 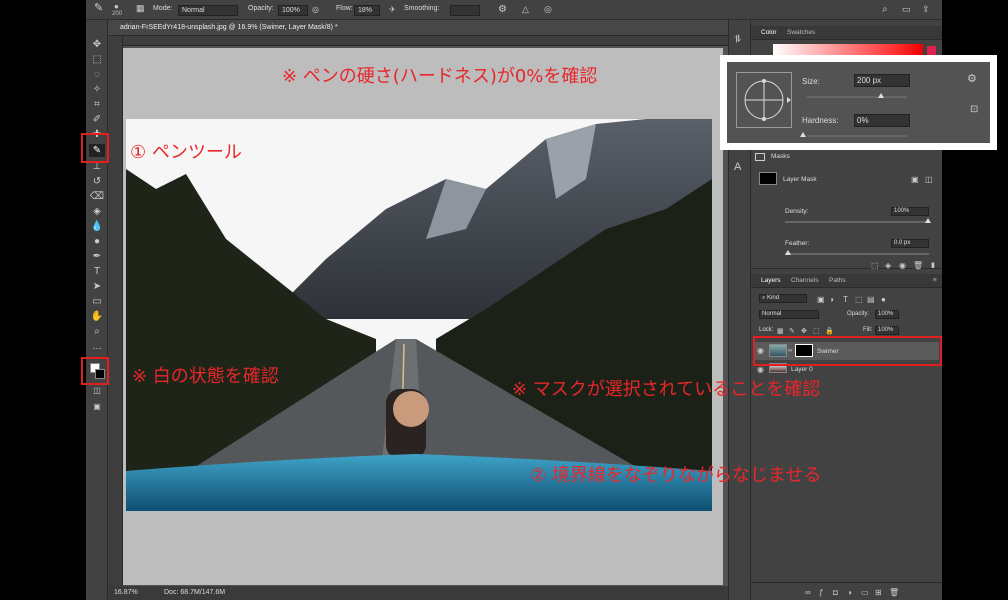 What do you see at coordinates (97, 104) in the screenshot?
I see `crop-tool-icon: ⌗` at bounding box center [97, 104].